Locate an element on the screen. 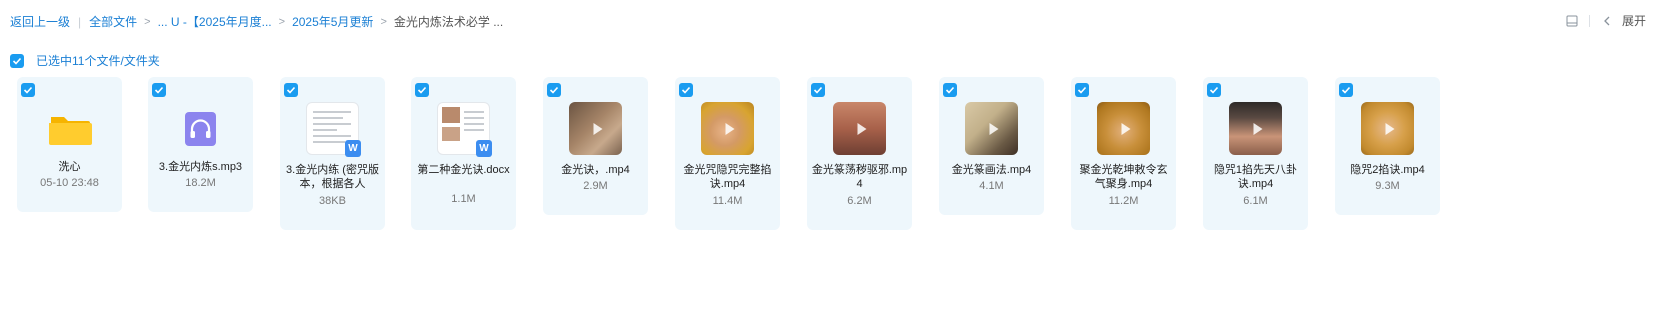  folder-icon is located at coordinates (69, 128).